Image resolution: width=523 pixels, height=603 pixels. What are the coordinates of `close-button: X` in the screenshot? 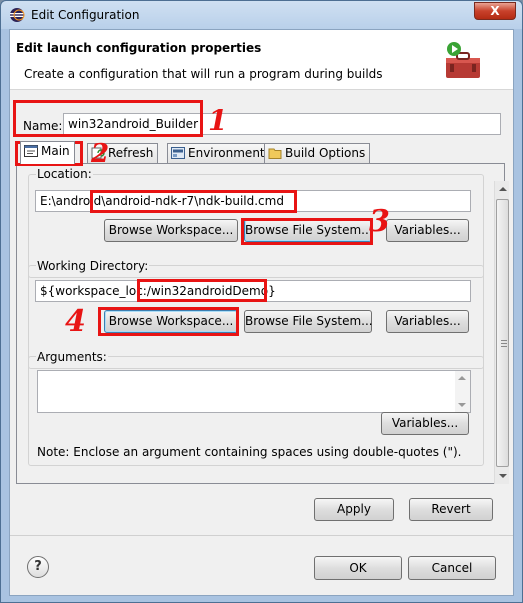 It's located at (495, 11).